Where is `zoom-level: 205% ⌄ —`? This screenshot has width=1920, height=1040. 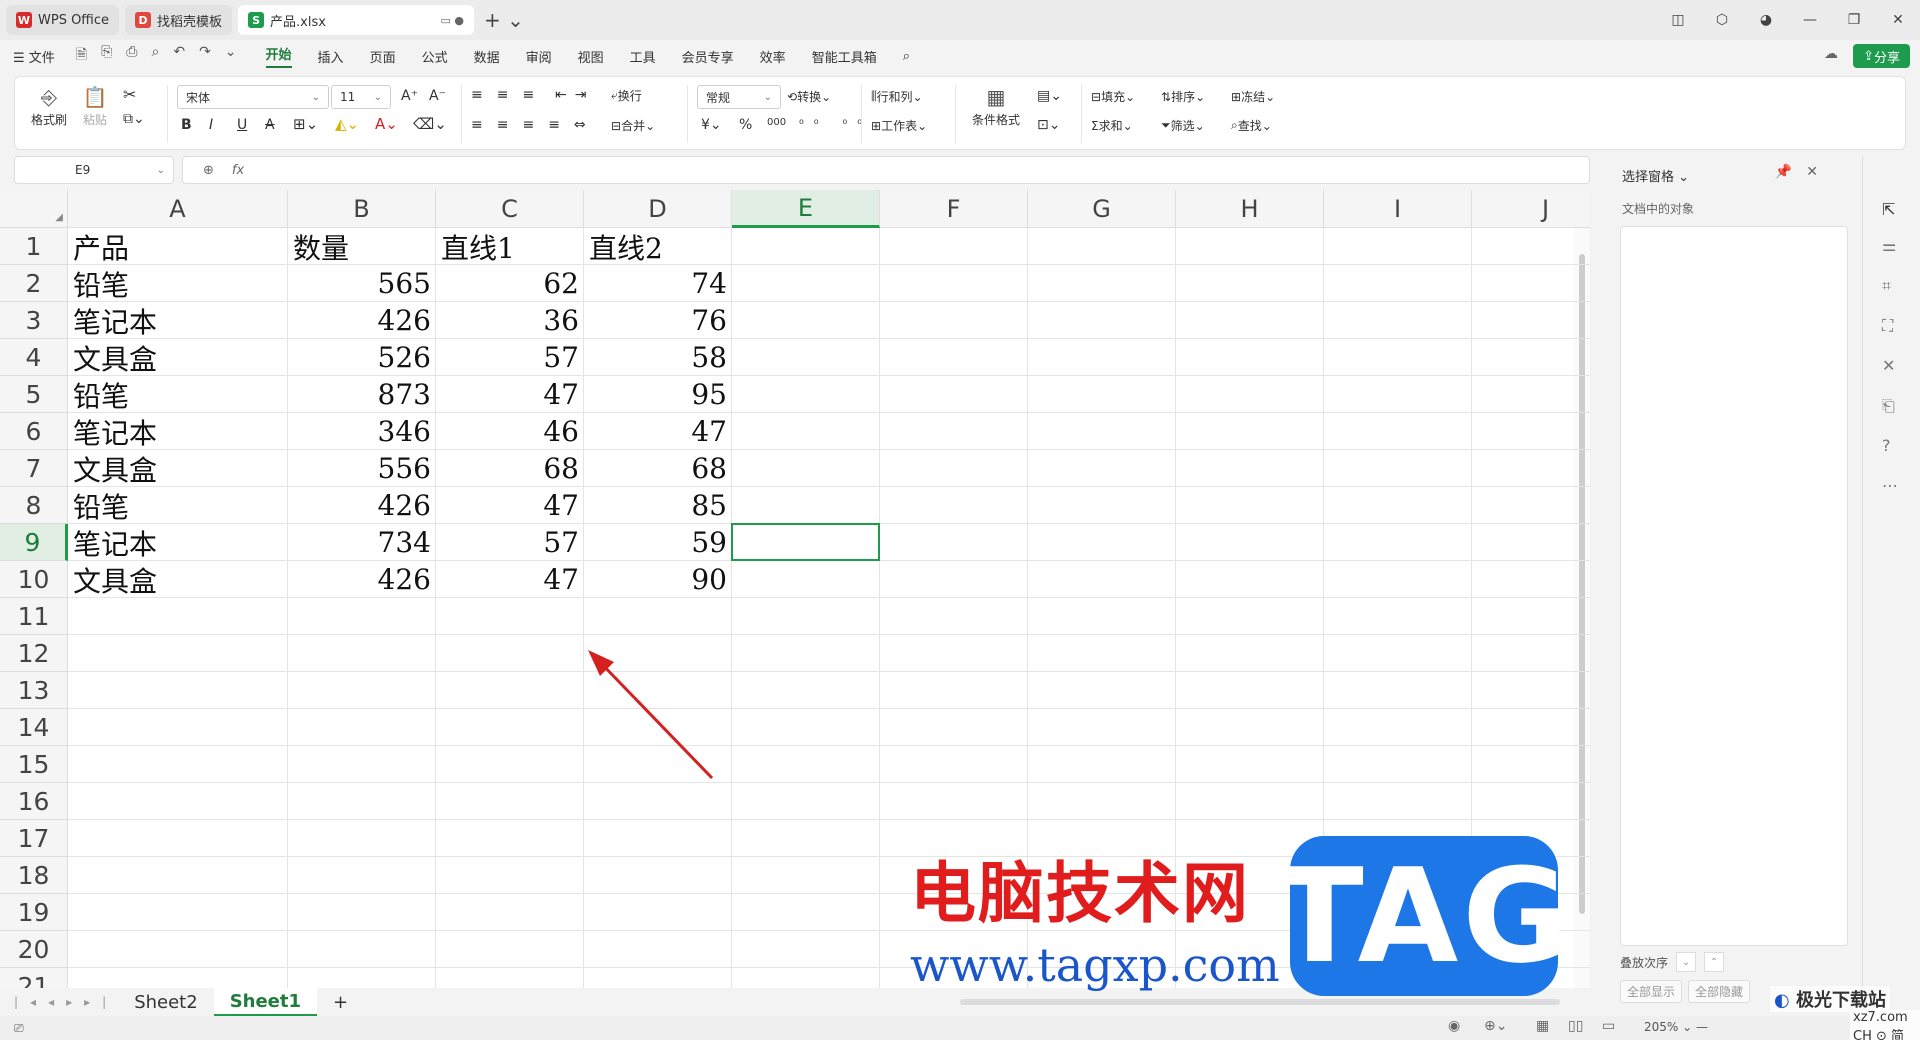
zoom-level: 205% ⌄ — is located at coordinates (1676, 1027).